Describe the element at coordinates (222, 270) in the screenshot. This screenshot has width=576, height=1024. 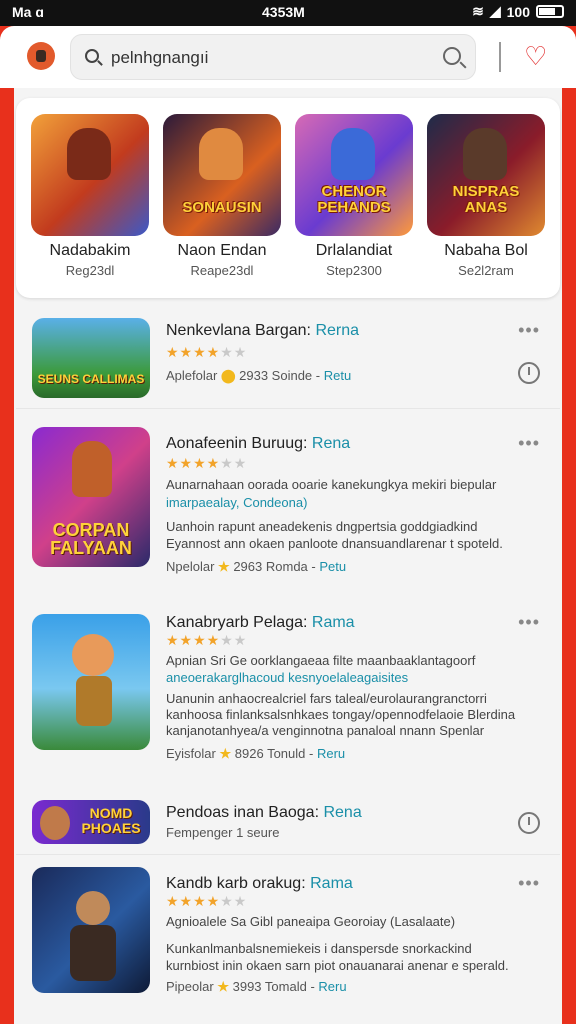
I see `featured-sub: Reape23dl` at that location.